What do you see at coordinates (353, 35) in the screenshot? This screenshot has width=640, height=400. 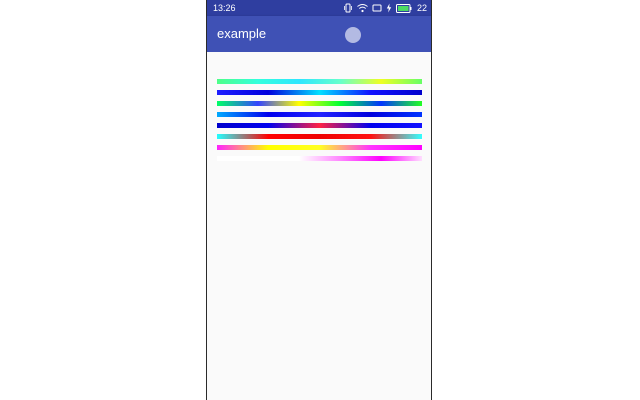 I see `touch-indicator` at bounding box center [353, 35].